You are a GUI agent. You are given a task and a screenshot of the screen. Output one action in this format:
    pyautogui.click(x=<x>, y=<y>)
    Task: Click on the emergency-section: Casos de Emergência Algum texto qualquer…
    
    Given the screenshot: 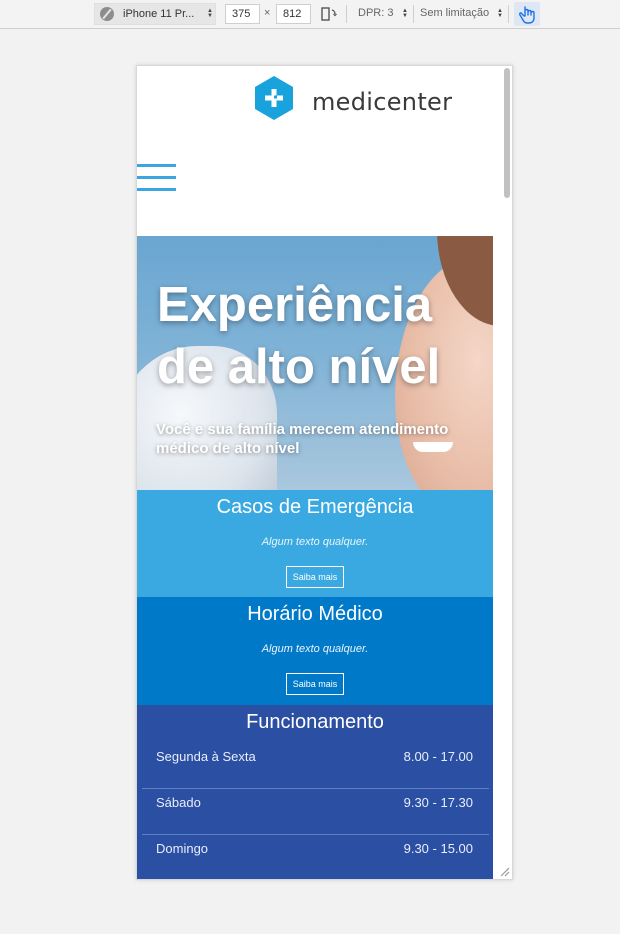 What is the action you would take?
    pyautogui.click(x=315, y=543)
    